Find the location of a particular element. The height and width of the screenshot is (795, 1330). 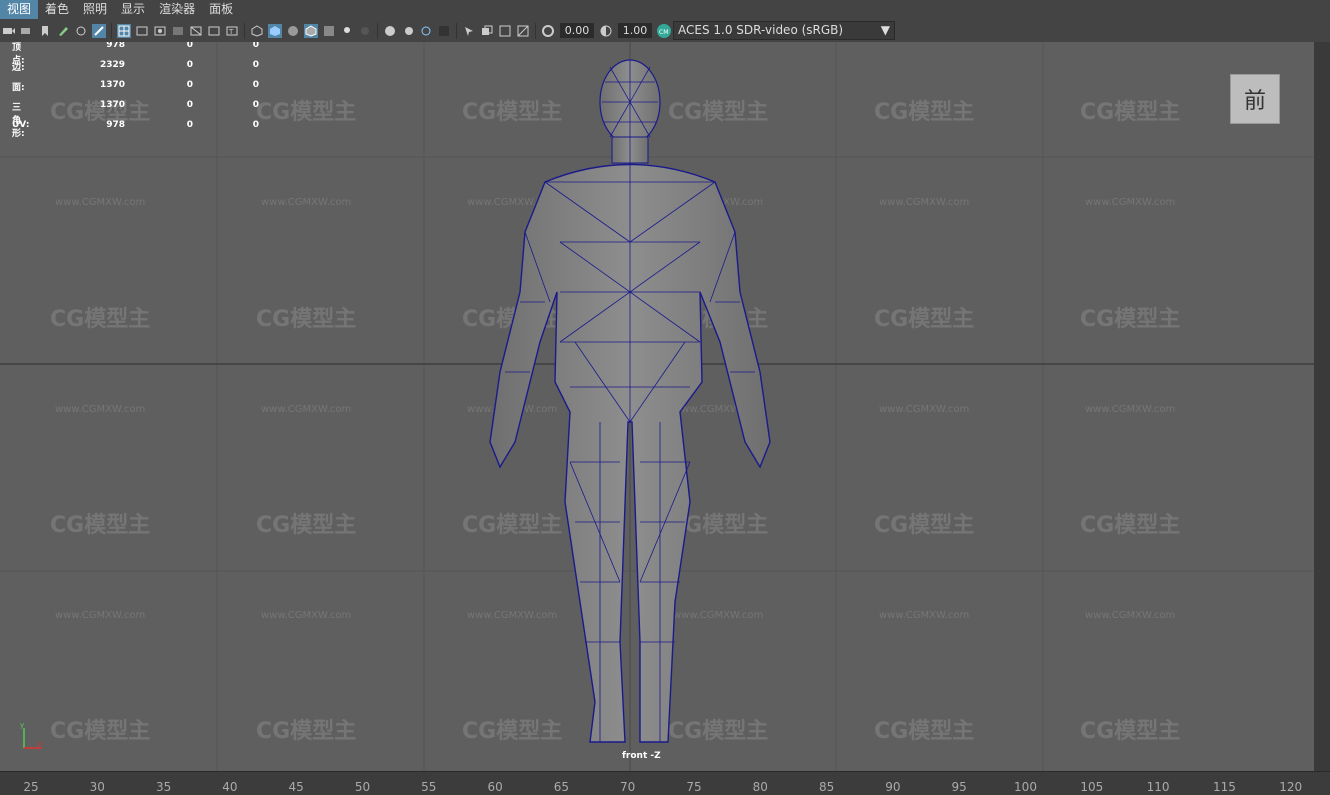

ruler-tick: 60 is located at coordinates (495, 787).